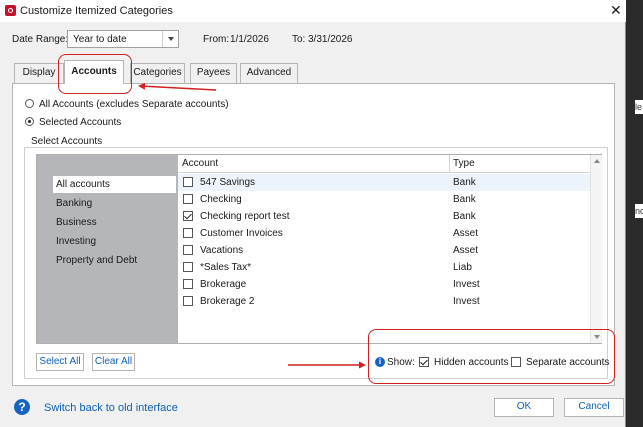 The height and width of the screenshot is (427, 643). I want to click on quicken-app-icon, so click(10, 10).